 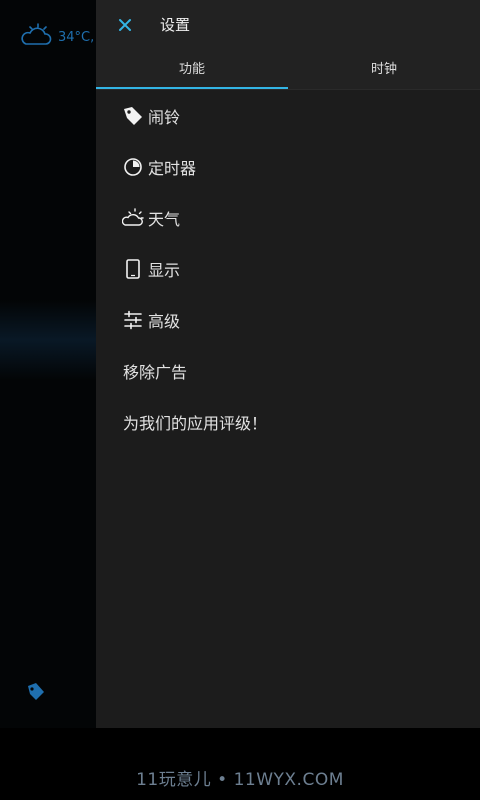 I want to click on weather-icon, so click(x=133, y=218).